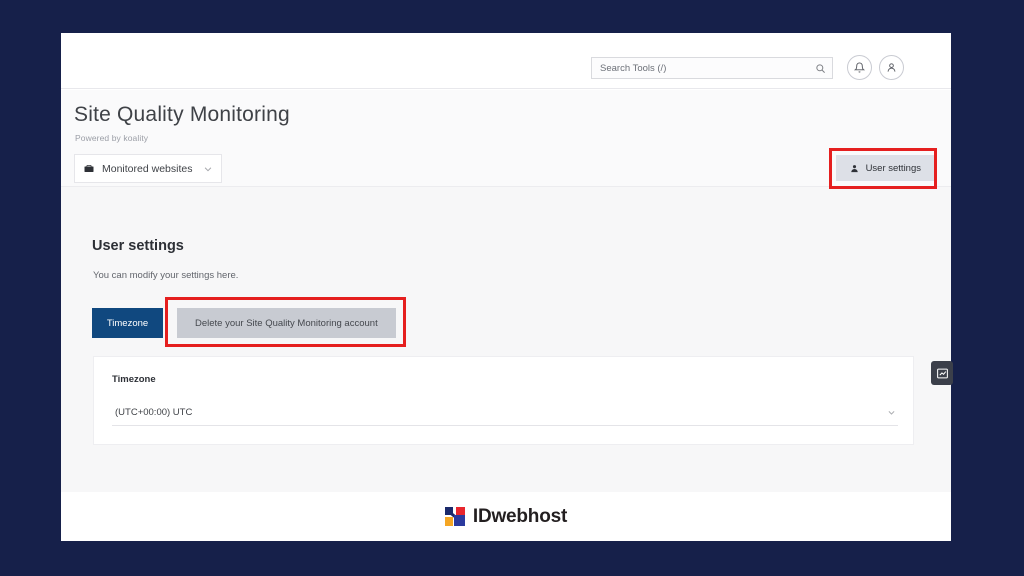 This screenshot has width=1024, height=576. I want to click on timezone-select: (UTC+00:00) UTC, so click(505, 413).